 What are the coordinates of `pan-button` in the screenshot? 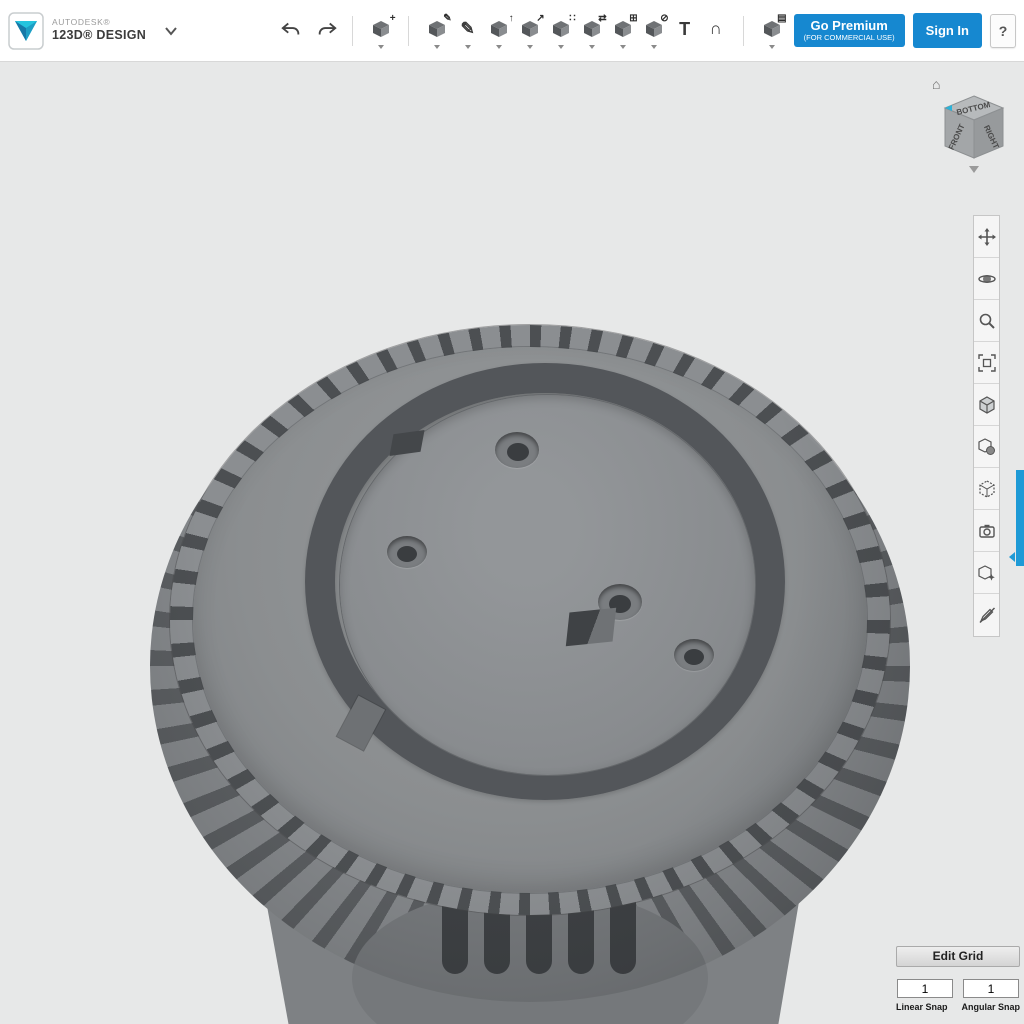 It's located at (986, 237).